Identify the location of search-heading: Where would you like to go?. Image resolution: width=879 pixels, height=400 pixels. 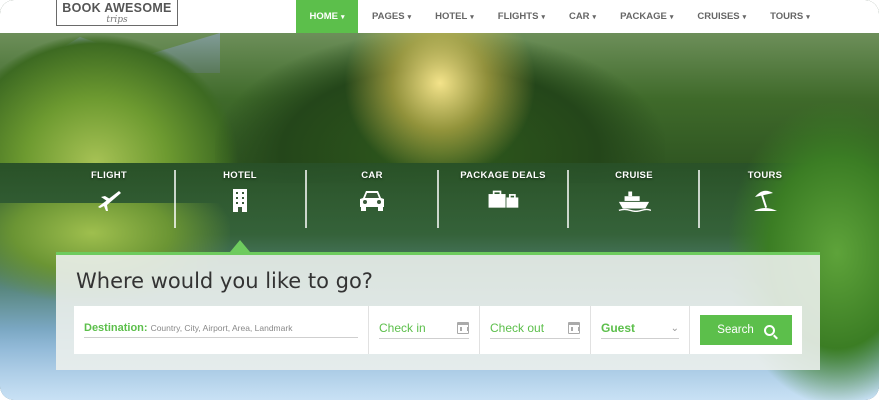
(224, 281).